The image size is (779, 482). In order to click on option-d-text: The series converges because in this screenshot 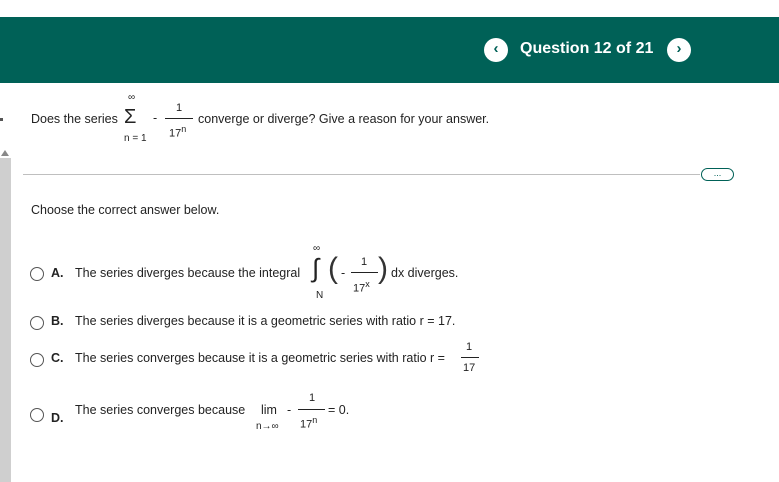, I will do `click(160, 410)`.